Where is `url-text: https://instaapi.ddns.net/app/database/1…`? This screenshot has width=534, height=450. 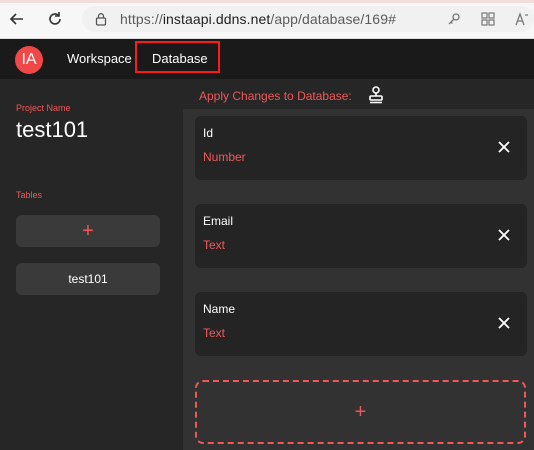 url-text: https://instaapi.ddns.net/app/database/1… is located at coordinates (258, 19).